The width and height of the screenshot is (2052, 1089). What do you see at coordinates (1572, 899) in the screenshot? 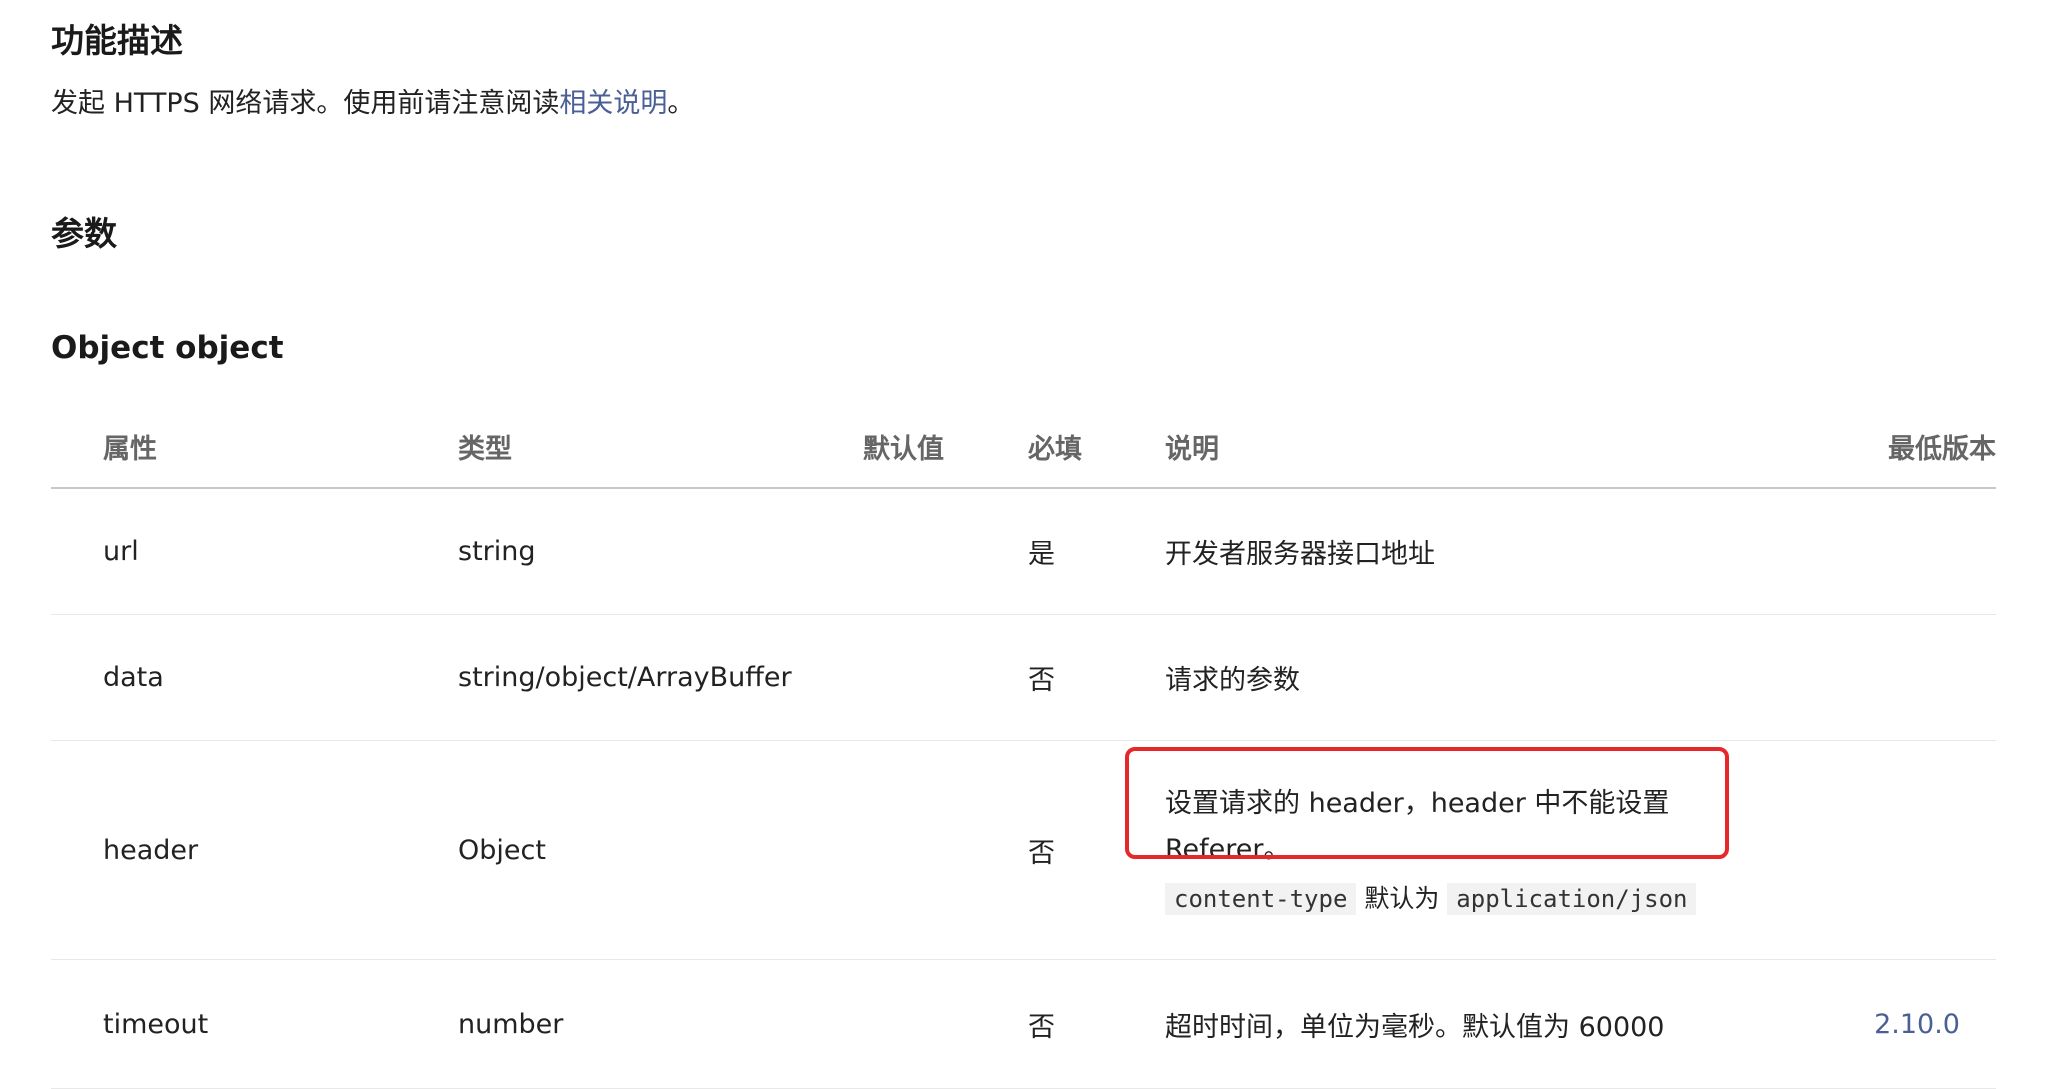
I see `application-json-code: application/json` at bounding box center [1572, 899].